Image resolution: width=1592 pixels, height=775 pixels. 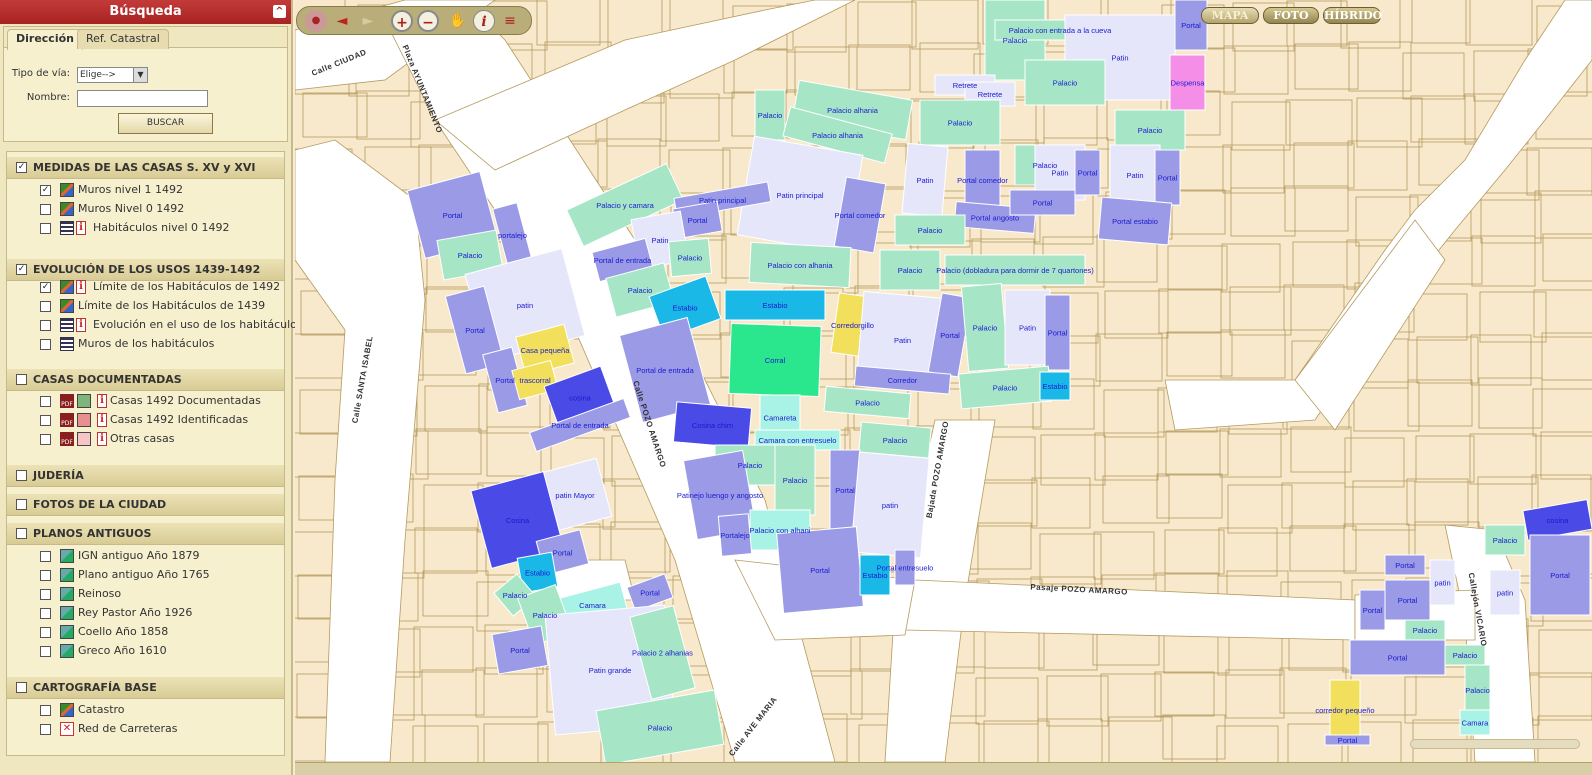 What do you see at coordinates (145, 575) in the screenshot?
I see `layer-plano-antiguo-ano-1765: Plano antiguo Año 1765` at bounding box center [145, 575].